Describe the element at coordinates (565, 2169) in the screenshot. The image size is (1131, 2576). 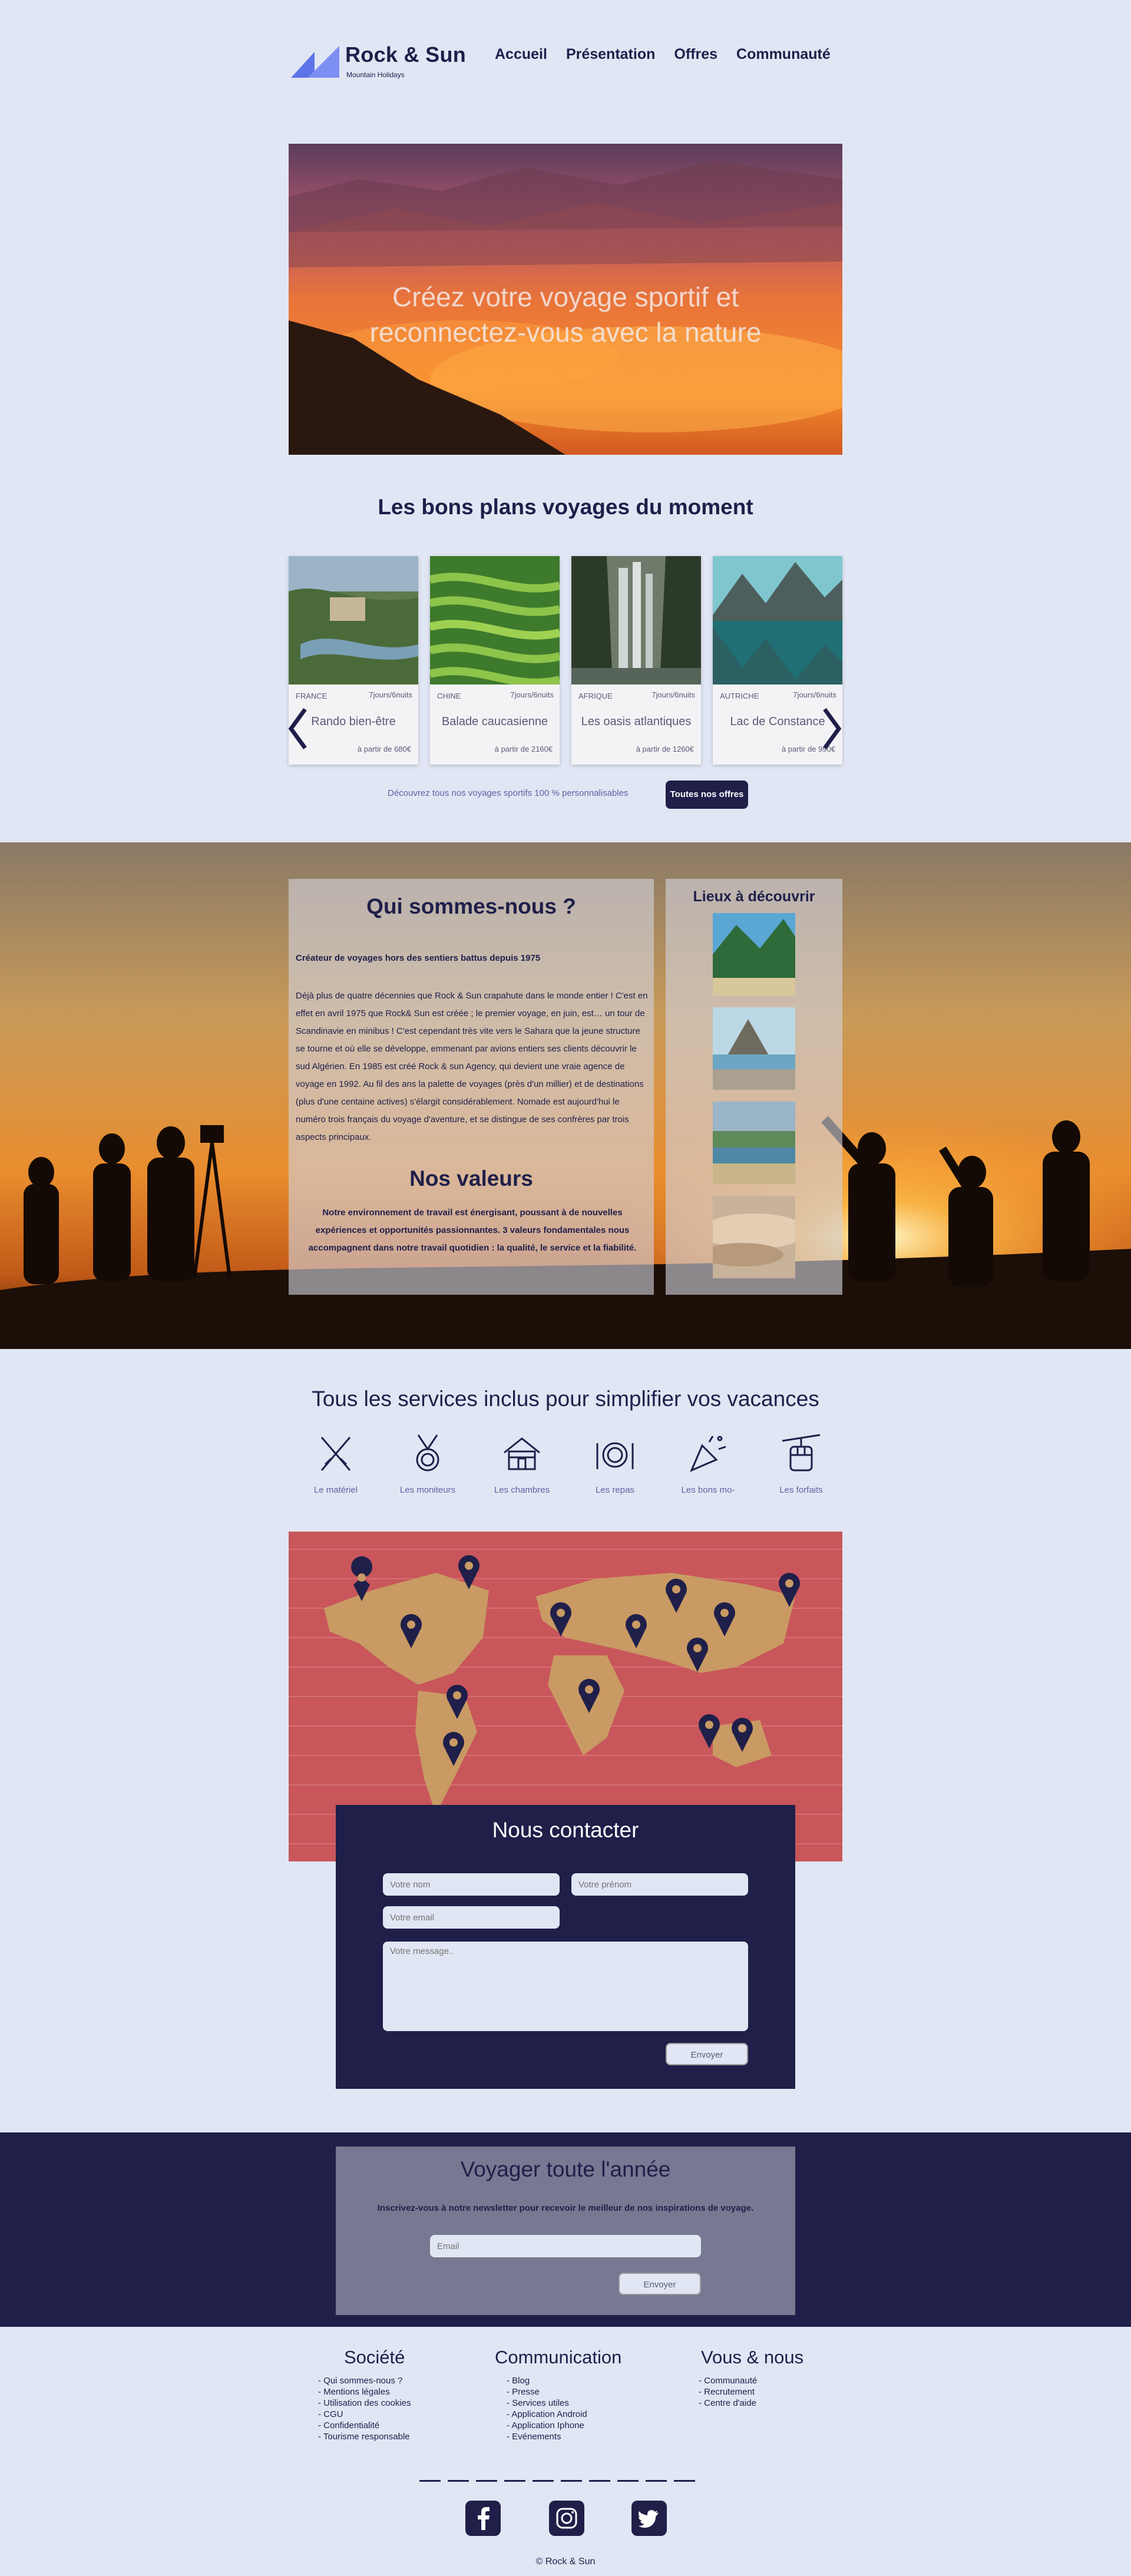
I see `newsletter-title: Voyager toute l'année` at that location.